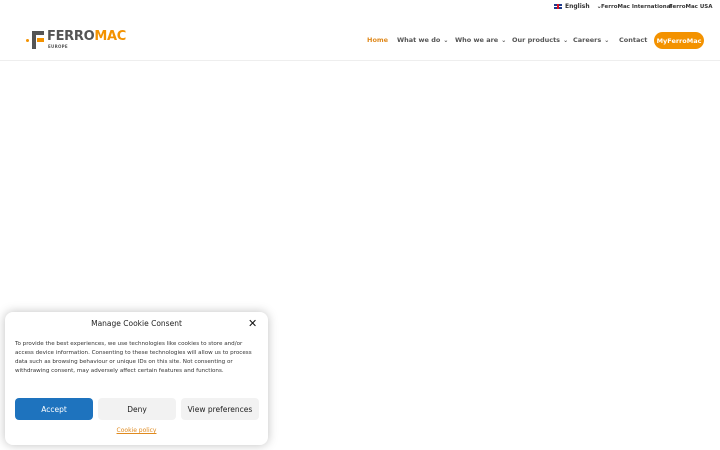 This screenshot has height=450, width=720. What do you see at coordinates (591, 40) in the screenshot?
I see `nav-item-careers: Careers ⌄` at bounding box center [591, 40].